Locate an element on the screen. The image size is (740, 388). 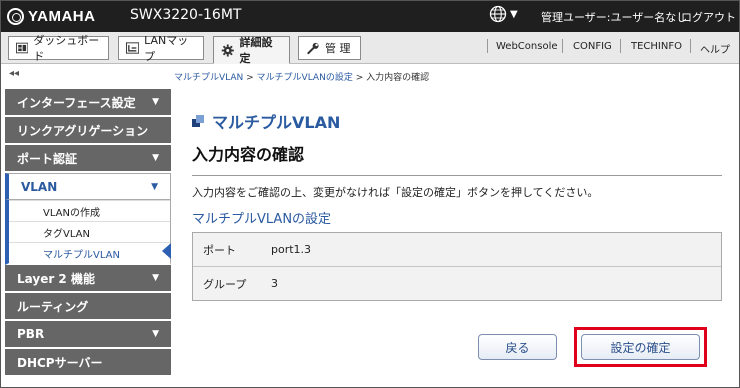
page-subtitle: 入力内容の確認 is located at coordinates (248, 154).